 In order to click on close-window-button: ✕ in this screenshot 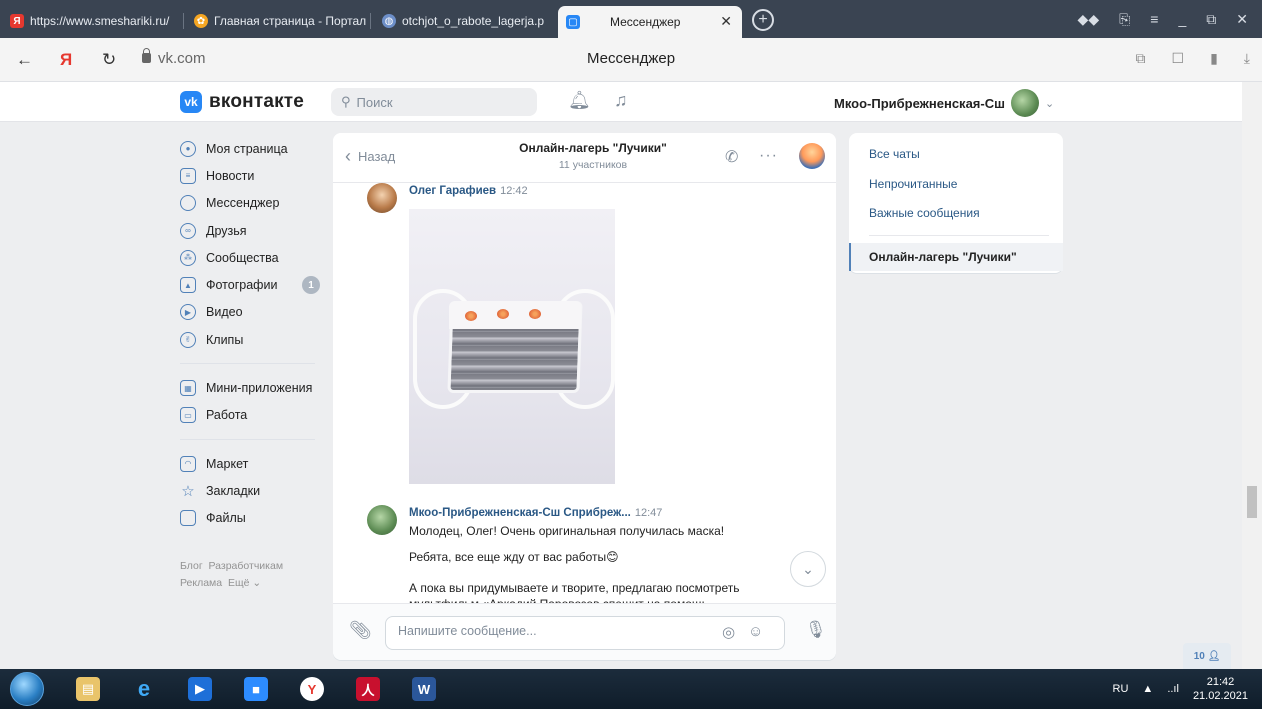, I will do `click(1242, 19)`.